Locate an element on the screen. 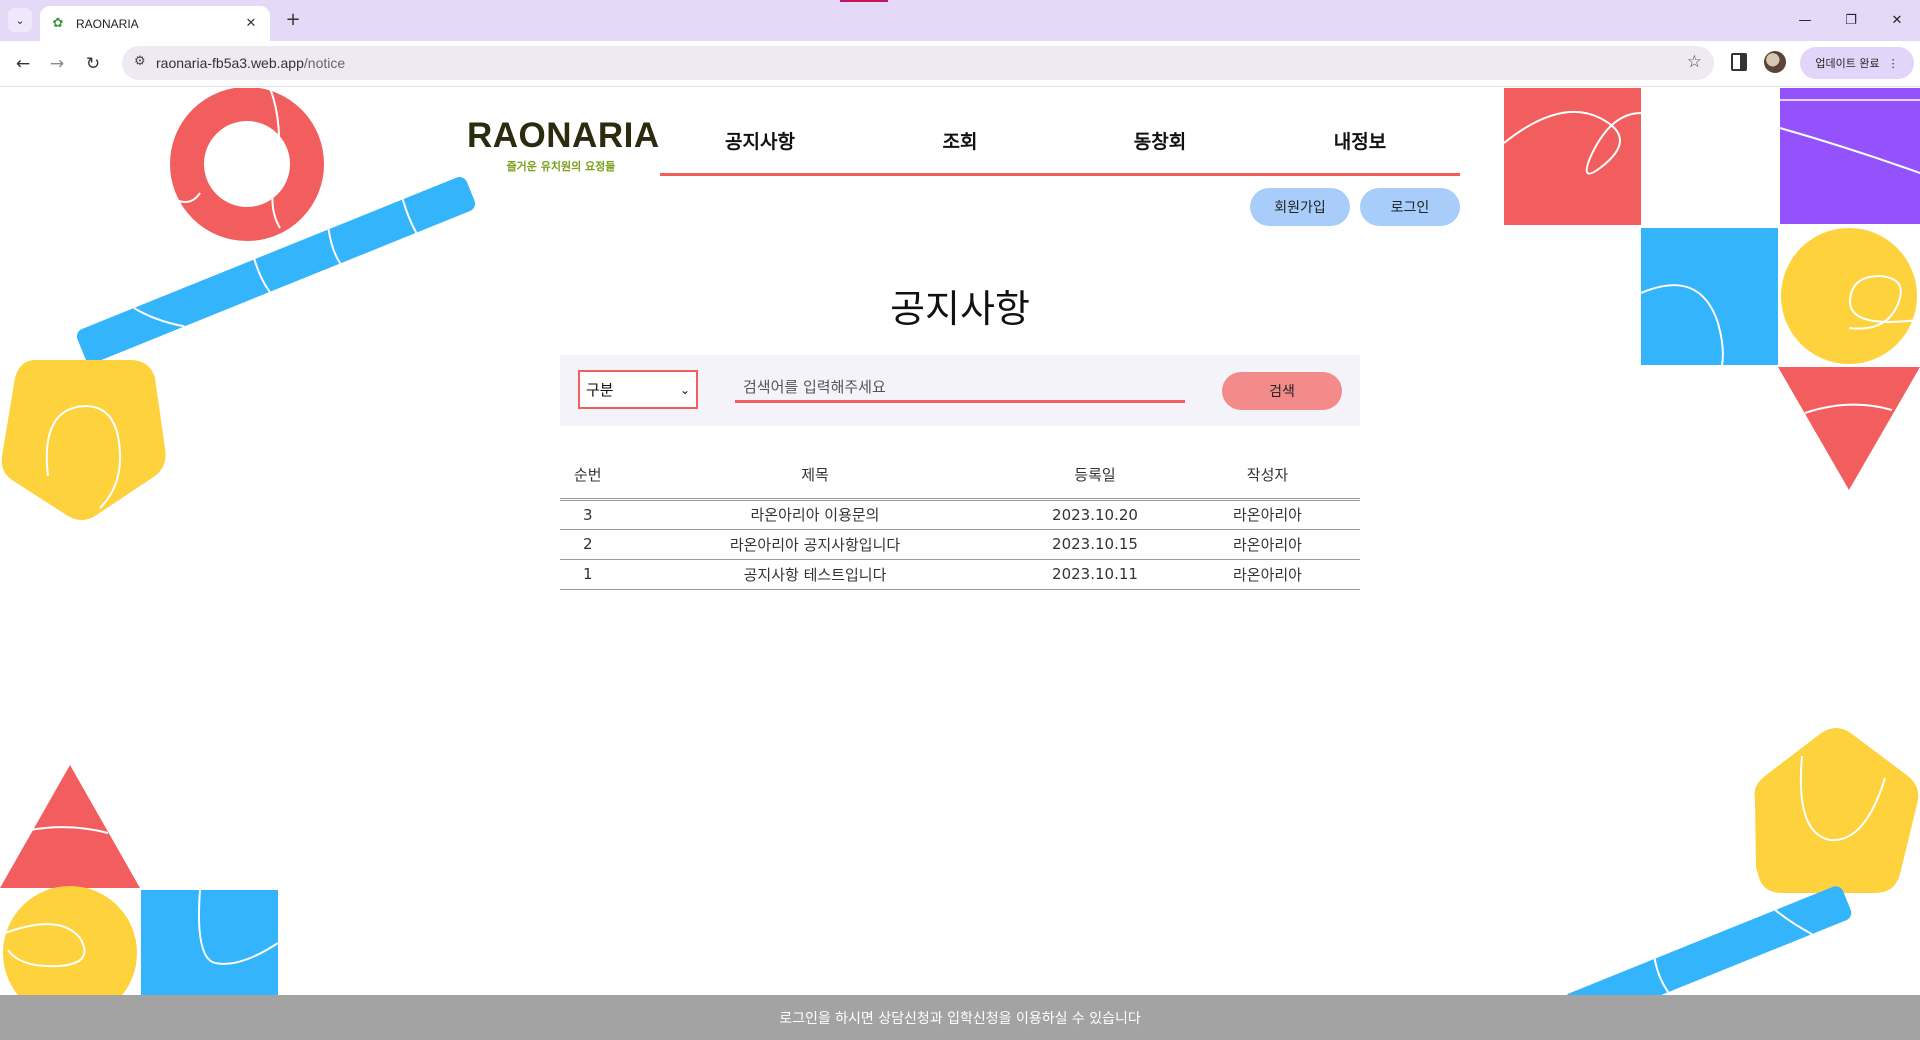 The width and height of the screenshot is (1920, 1040). login-notice-text: 로그인을 하시면 상담신청과 입학신청을 이용하실 수 있습니다 is located at coordinates (960, 1018).